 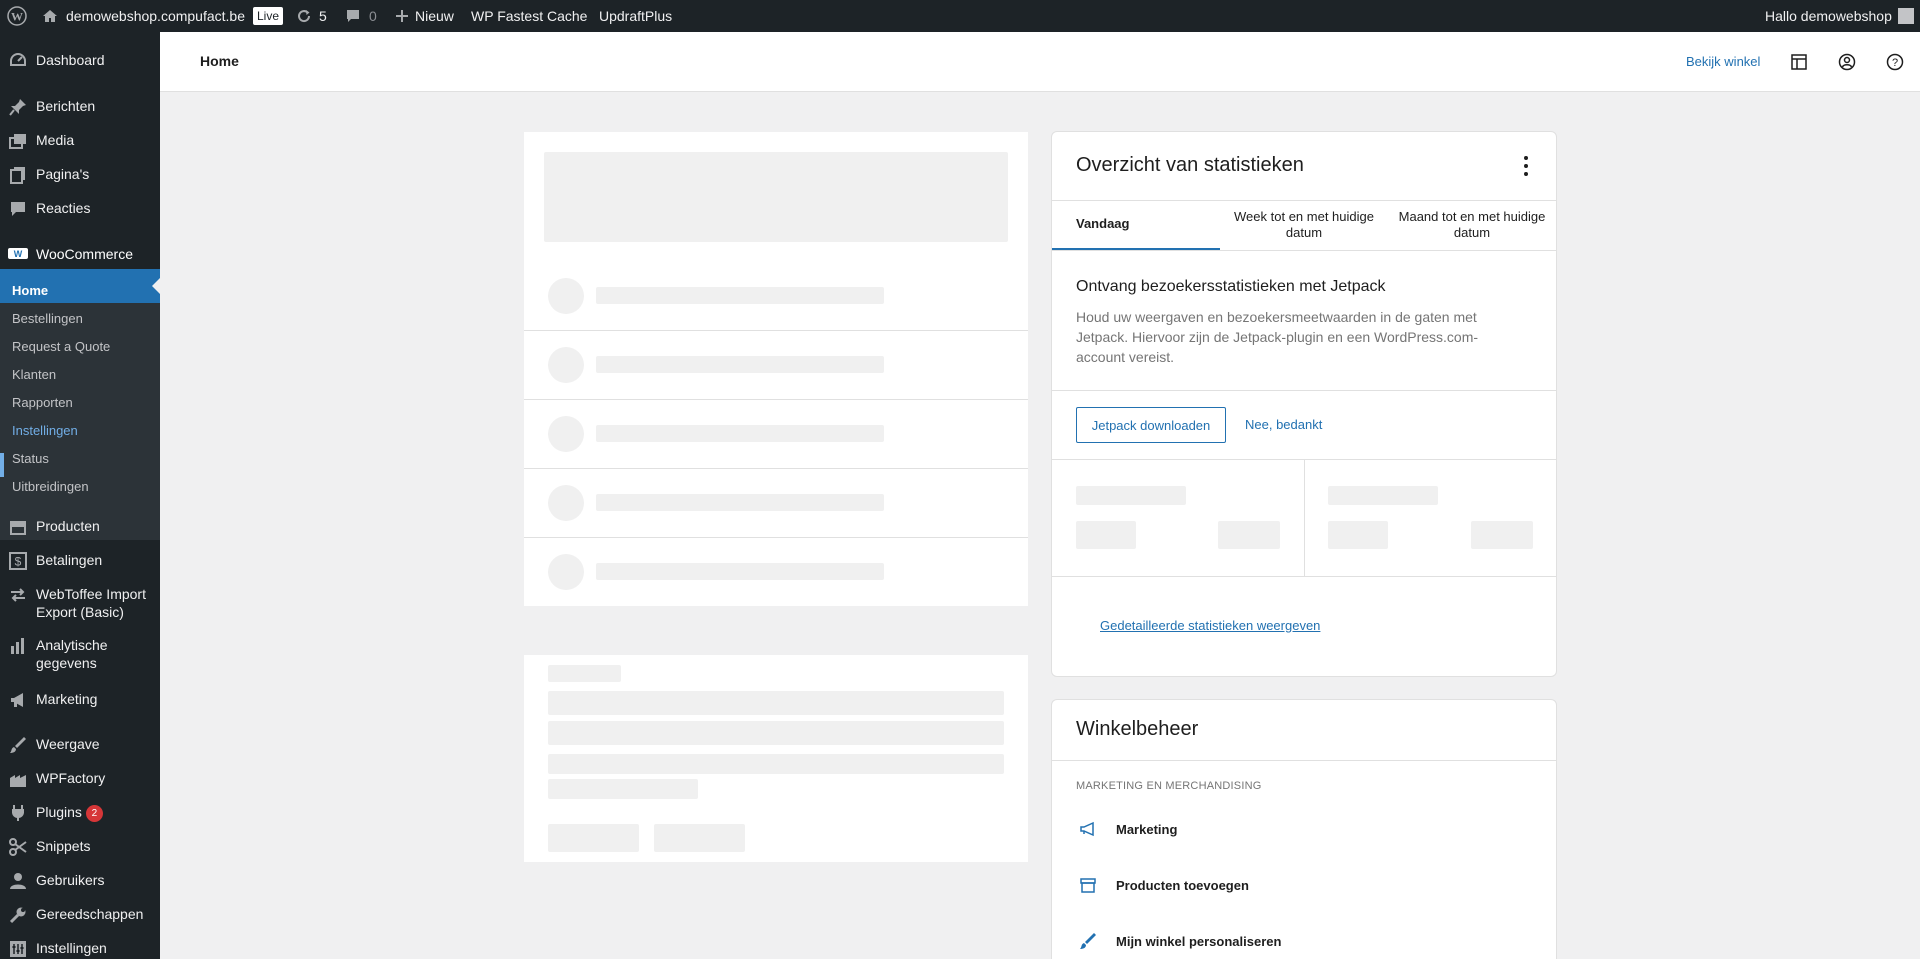 I want to click on svg-text: W, so click(x=18, y=254).